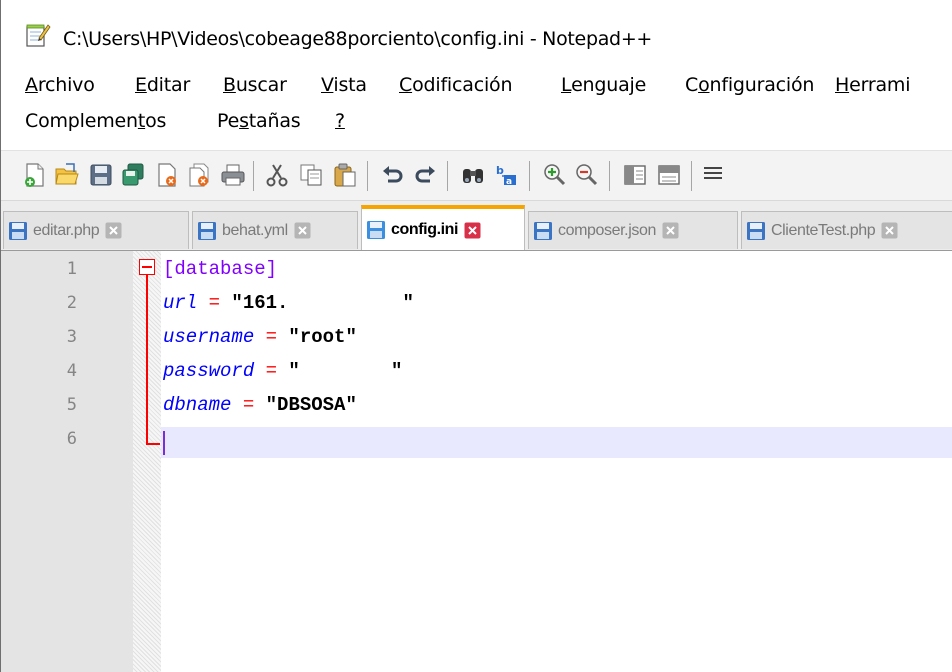 This screenshot has width=952, height=672. Describe the element at coordinates (277, 175) in the screenshot. I see `cut-icon` at that location.